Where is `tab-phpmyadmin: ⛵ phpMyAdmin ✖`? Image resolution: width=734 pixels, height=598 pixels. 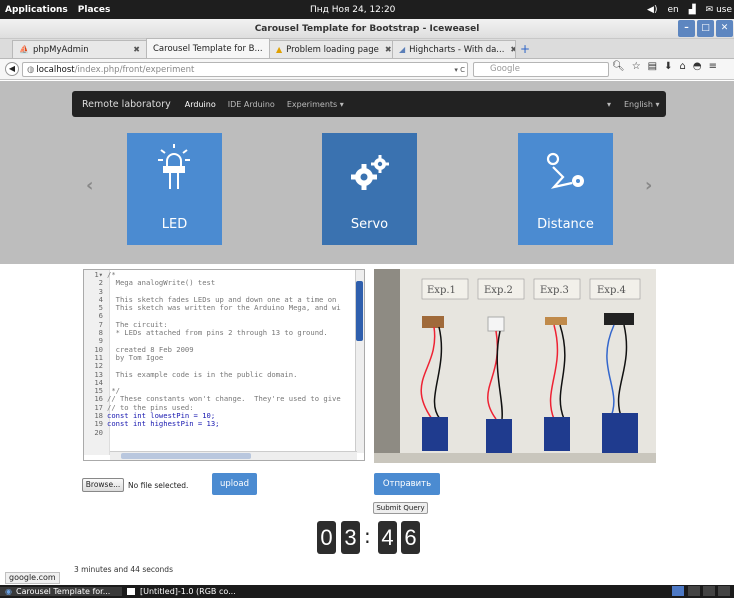
tab-phpmyadmin: ⛵ phpMyAdmin ✖ is located at coordinates (79, 49).